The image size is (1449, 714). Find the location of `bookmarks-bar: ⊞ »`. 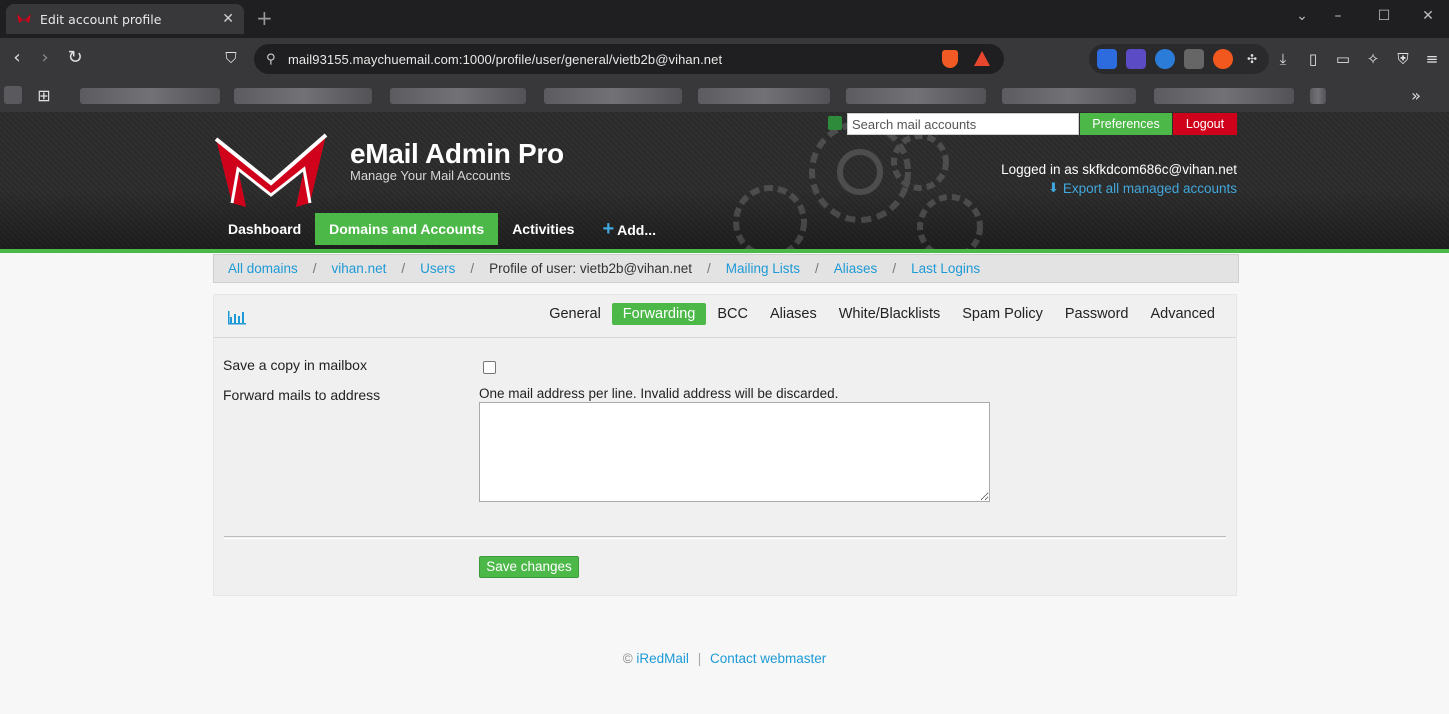

bookmarks-bar: ⊞ » is located at coordinates (724, 96).